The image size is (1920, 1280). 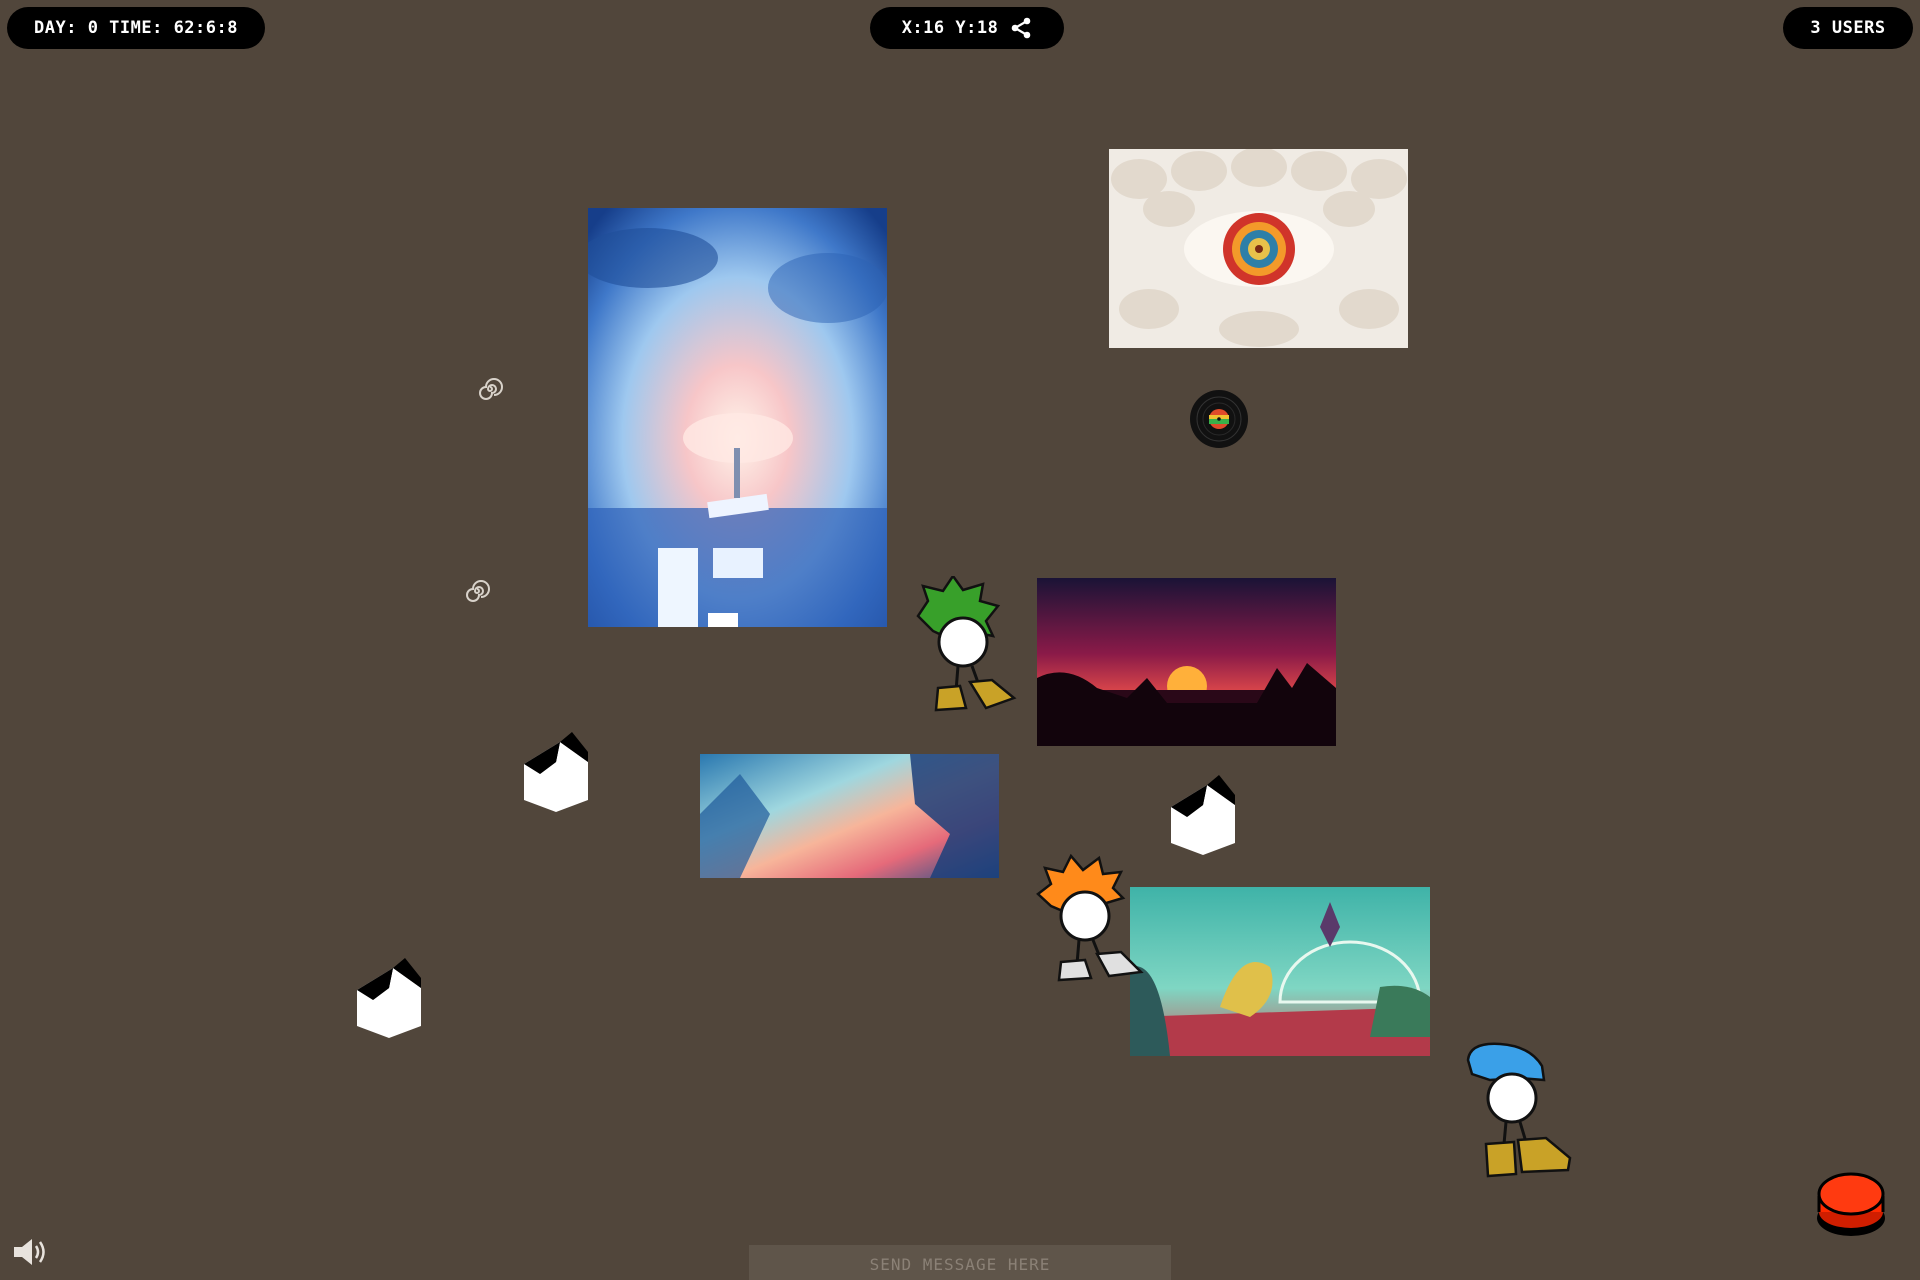 I want to click on avatar-orange-hair, so click(x=1089, y=924).